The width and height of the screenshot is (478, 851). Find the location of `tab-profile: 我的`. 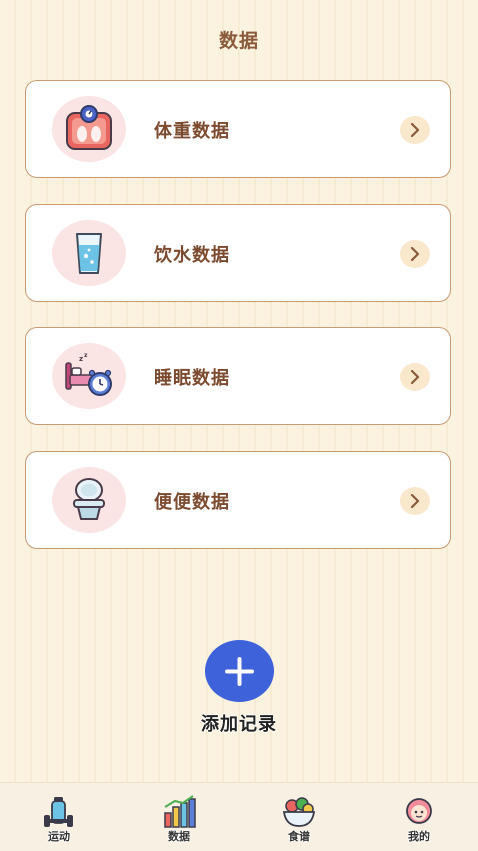

tab-profile: 我的 is located at coordinates (419, 820).